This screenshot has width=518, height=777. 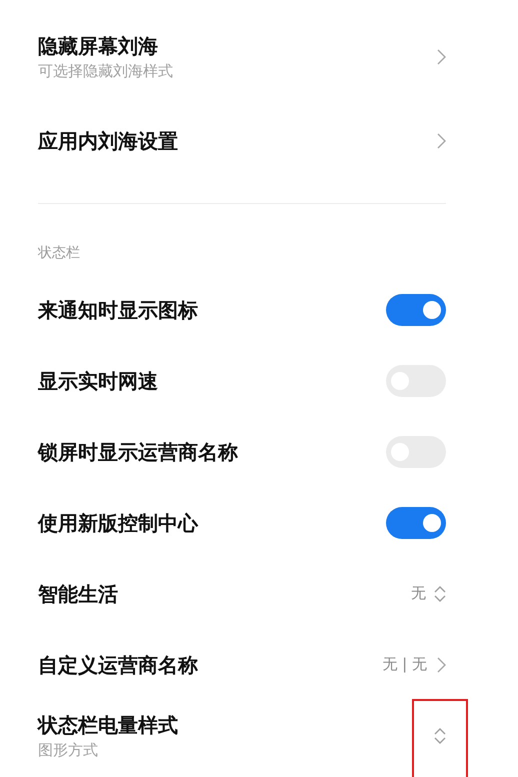 I want to click on setting-title: 应用内刘海设置, so click(x=108, y=141).